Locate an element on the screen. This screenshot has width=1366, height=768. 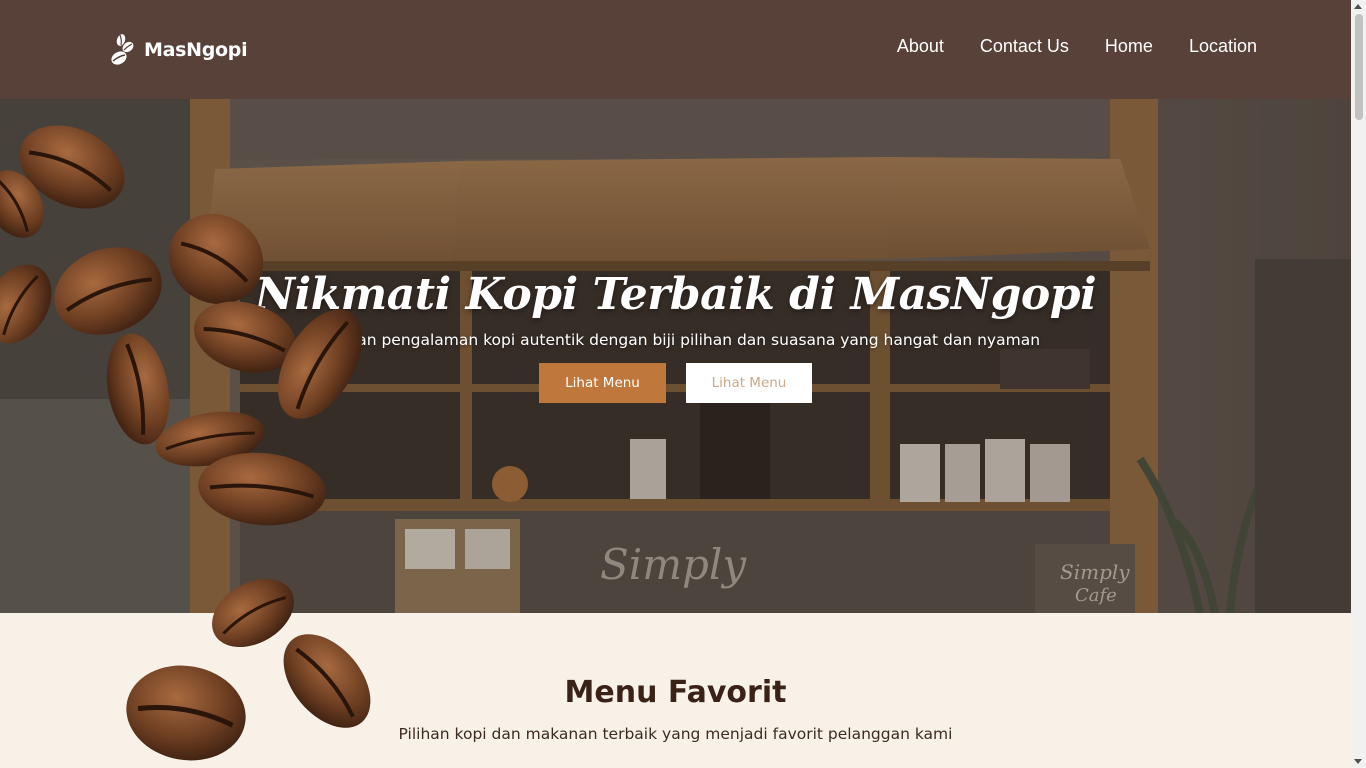
page-scrollbar is located at coordinates (1358, 384).